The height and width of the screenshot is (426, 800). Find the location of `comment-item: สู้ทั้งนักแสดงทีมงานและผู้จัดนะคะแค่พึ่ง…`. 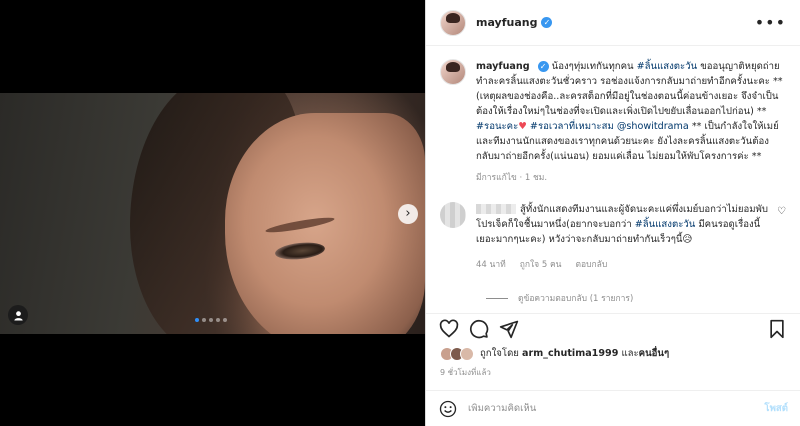

comment-item: สู้ทั้งนักแสดงทีมงานและผู้จัดนะคะแค่พึ่ง… is located at coordinates (613, 236).